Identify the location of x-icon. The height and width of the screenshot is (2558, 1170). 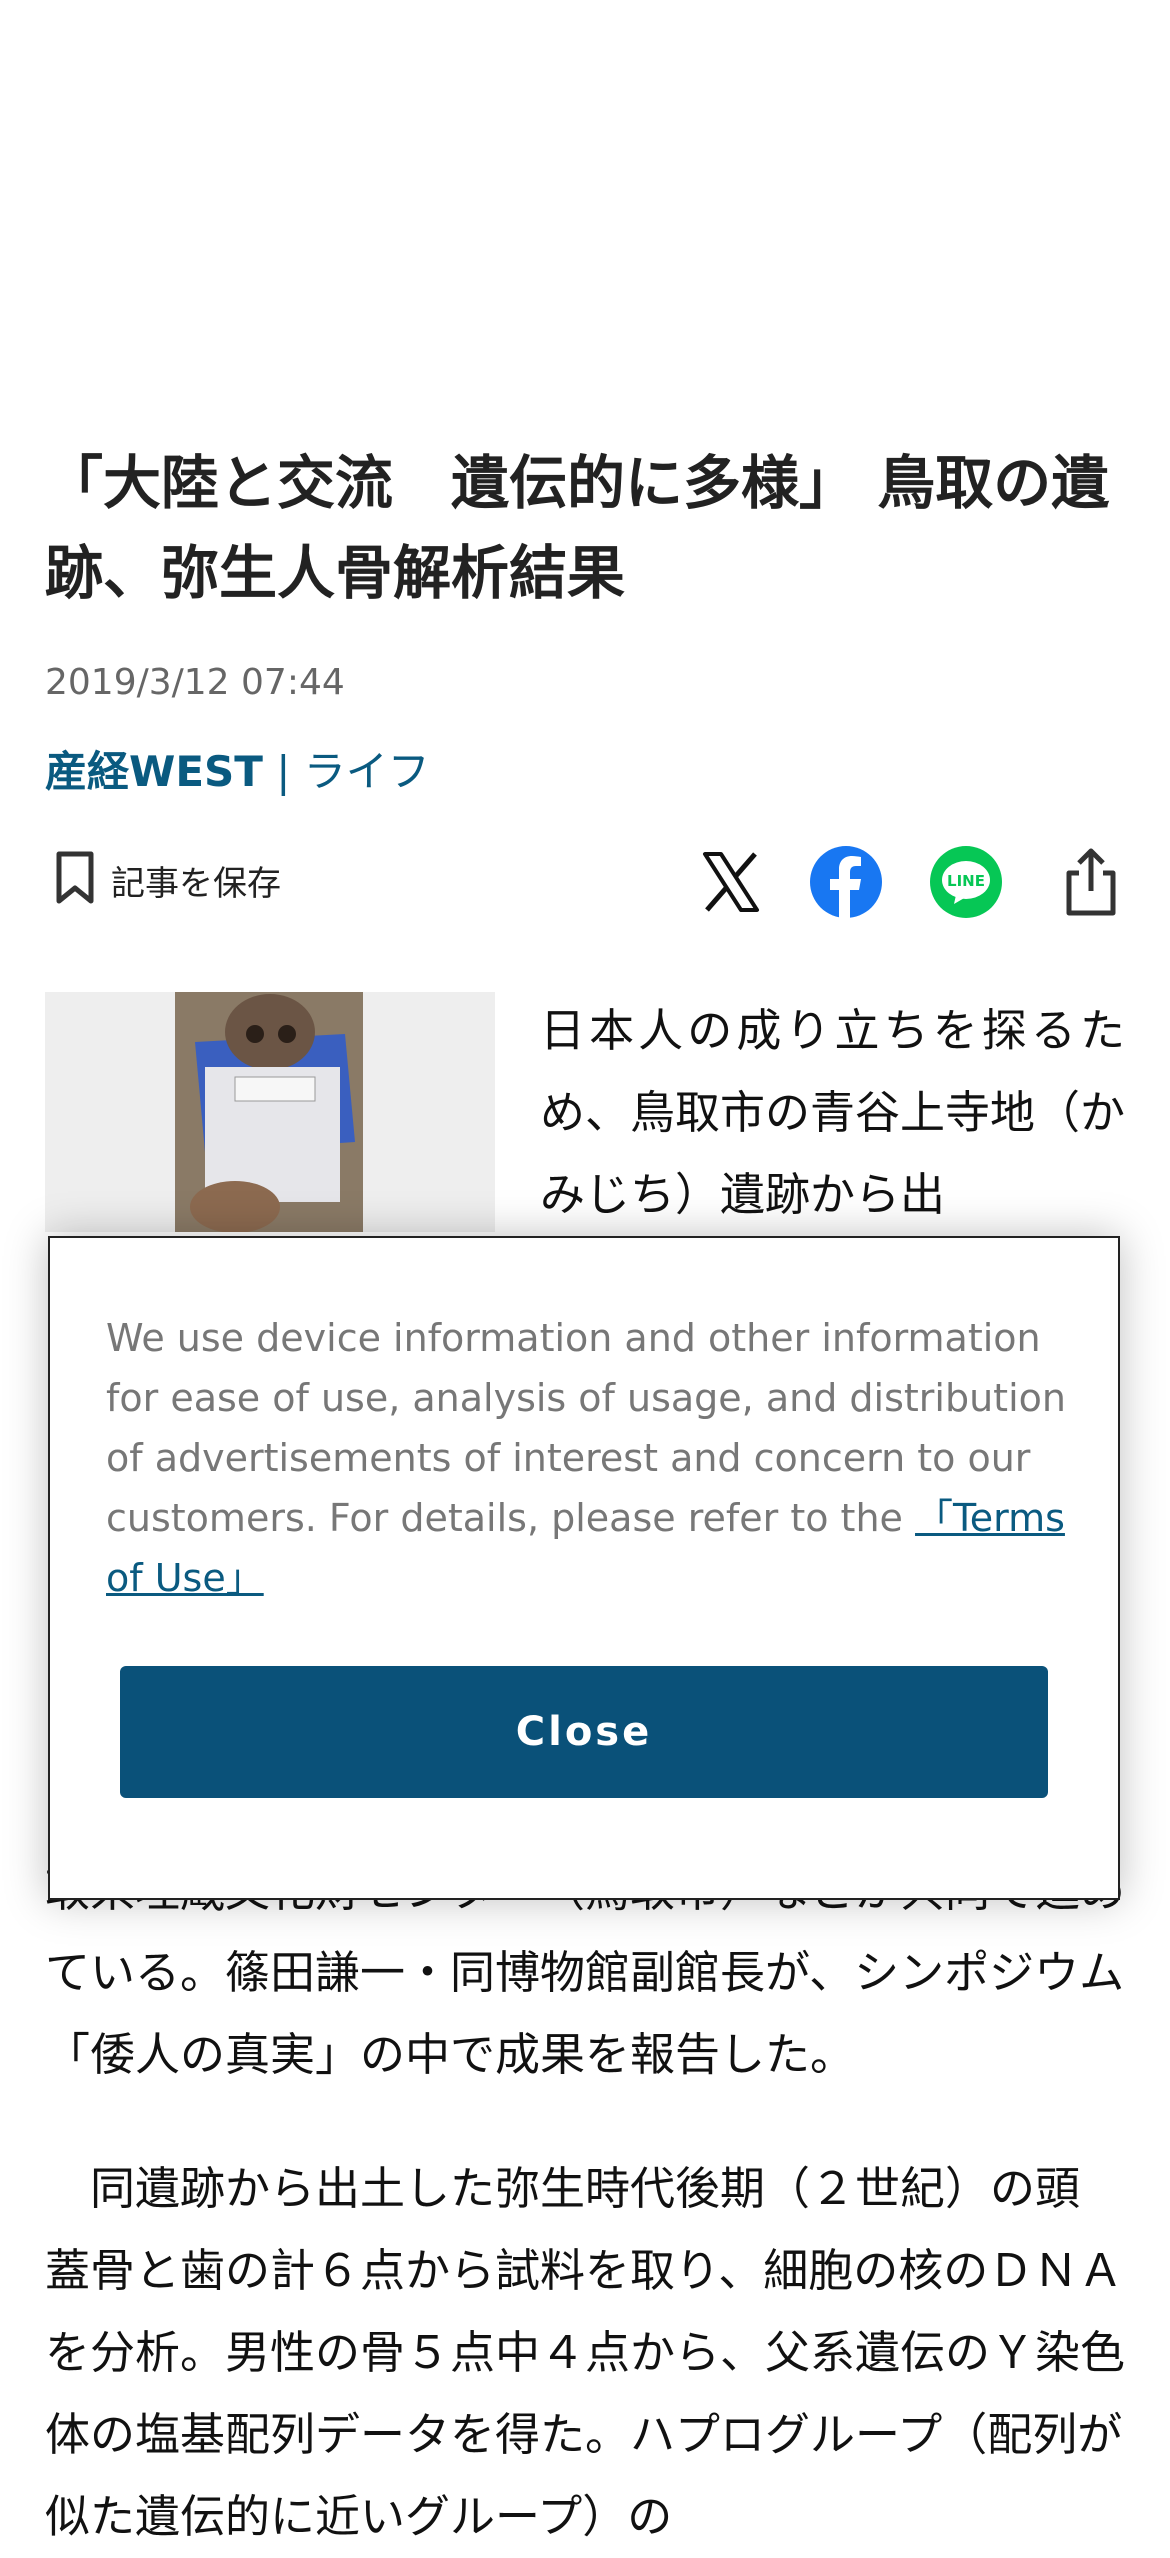
(731, 882).